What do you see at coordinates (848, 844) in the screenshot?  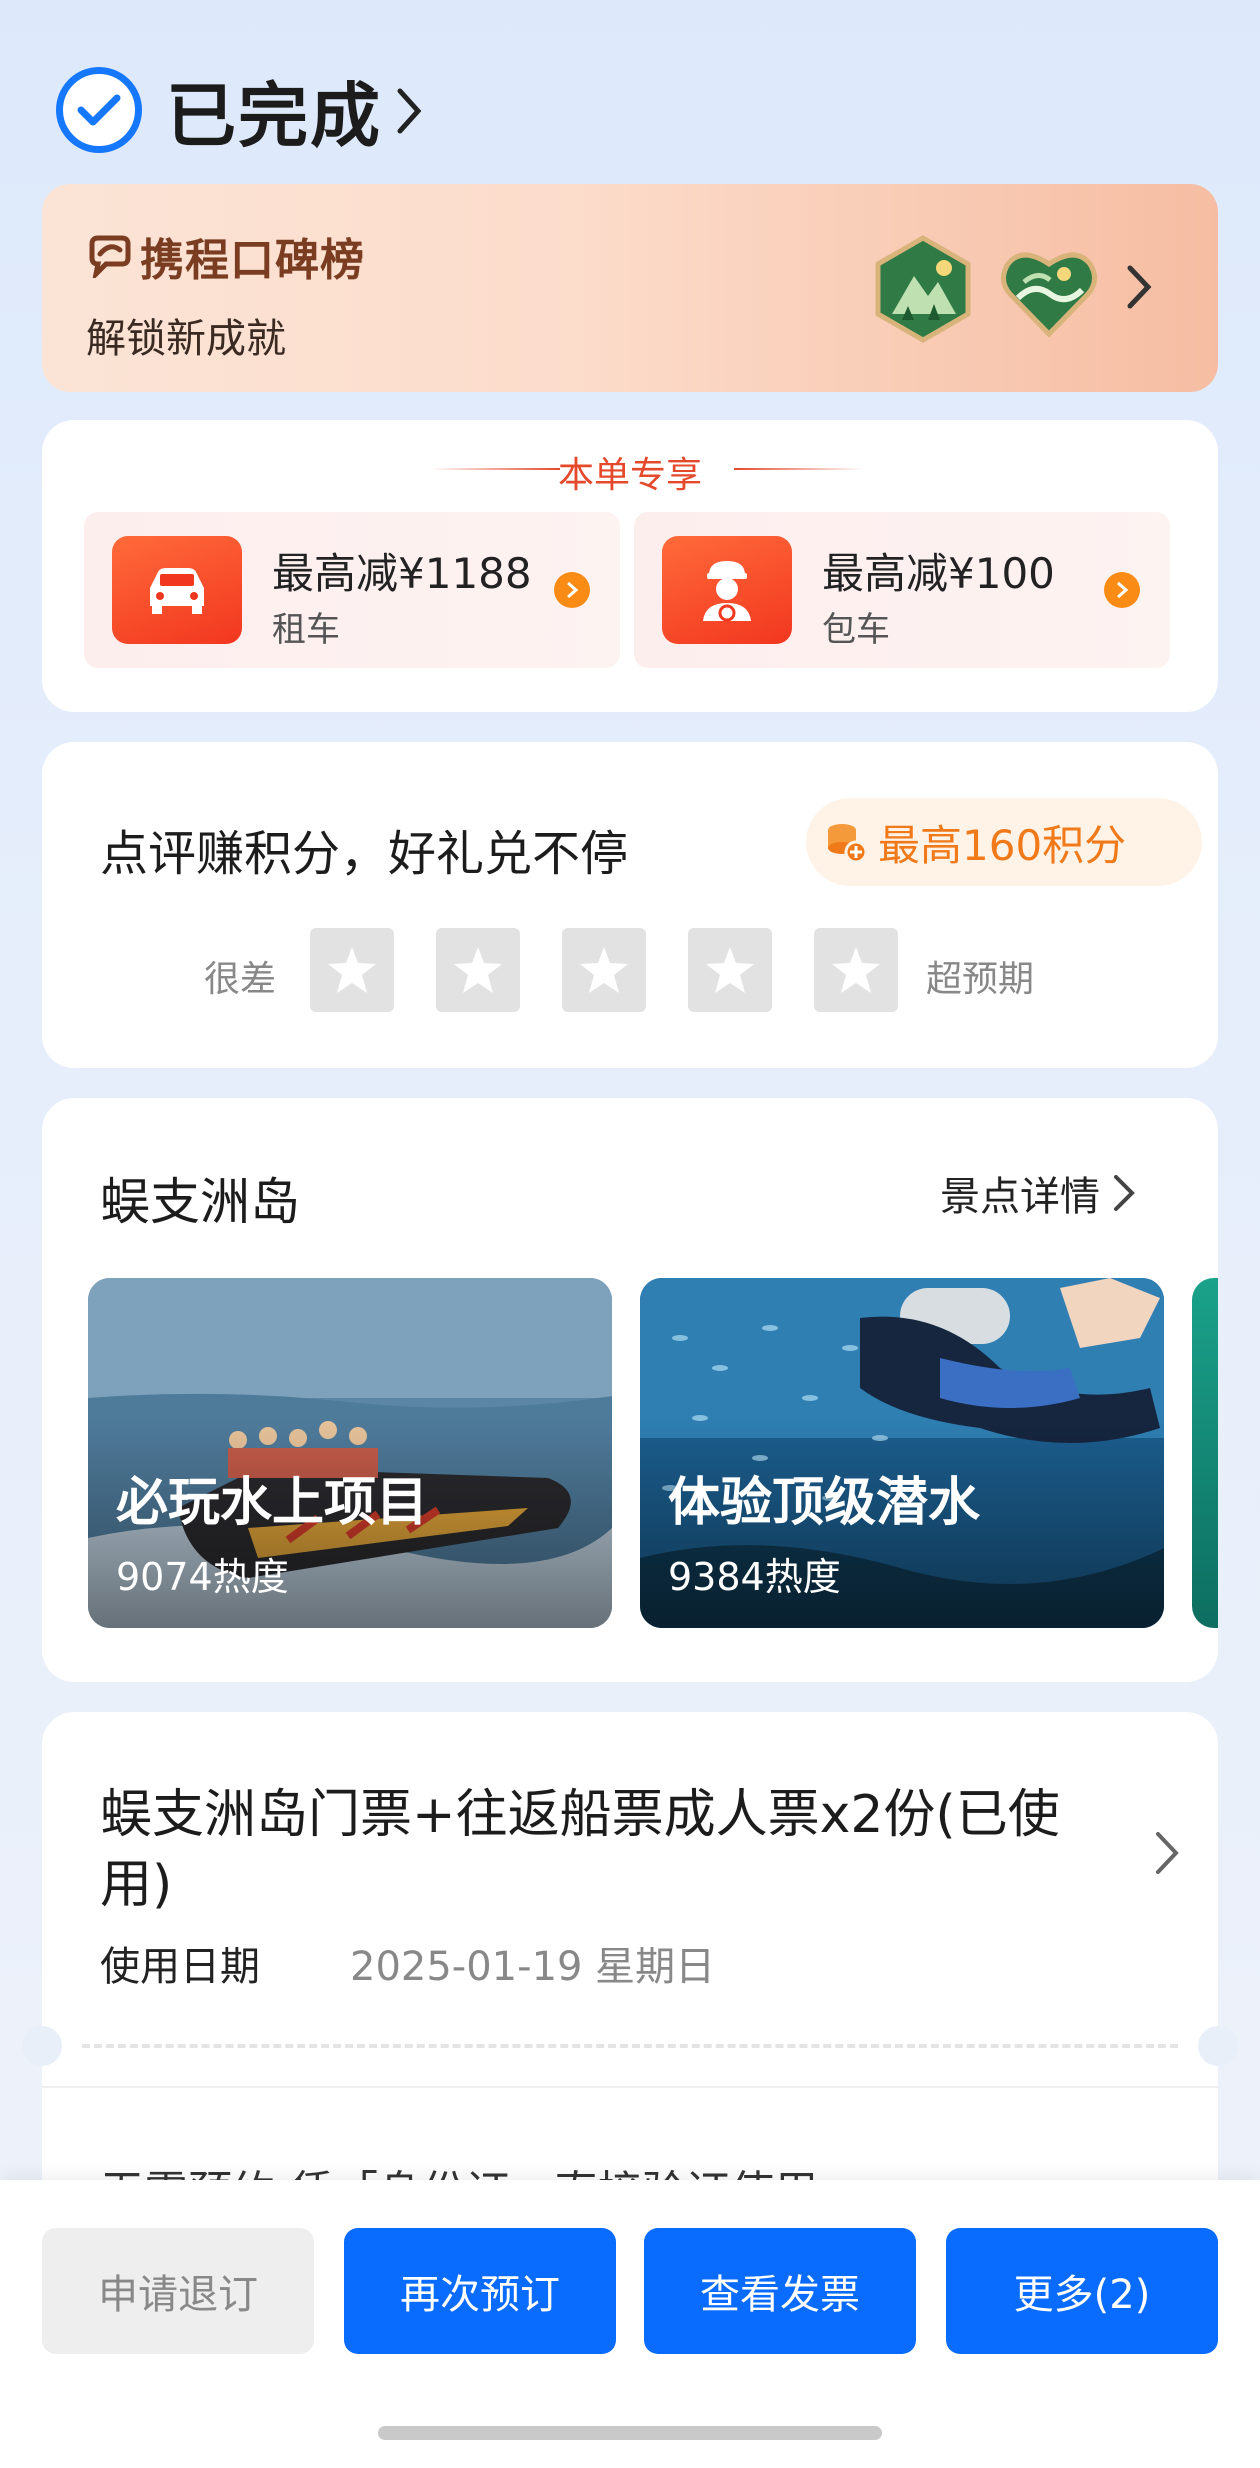 I see `coin-icon` at bounding box center [848, 844].